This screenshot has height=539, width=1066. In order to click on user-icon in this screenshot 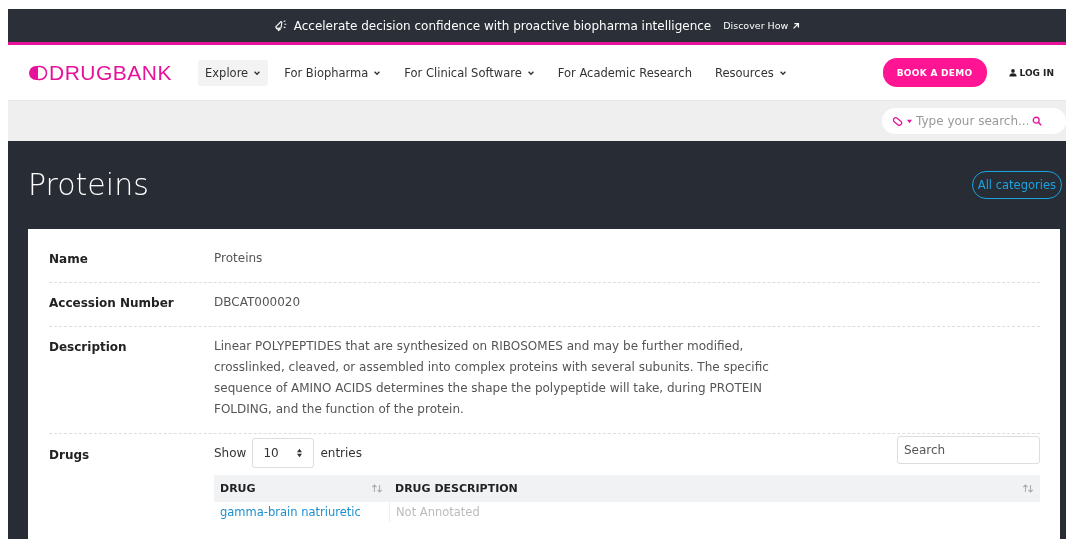, I will do `click(1012, 72)`.